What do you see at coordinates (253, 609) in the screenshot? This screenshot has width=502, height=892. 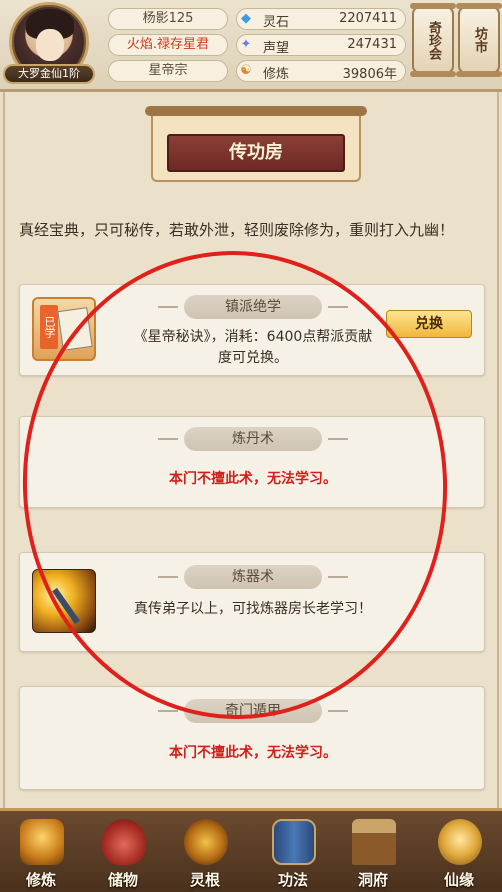 I see `skill-description: 真传弟子以上，可找炼器房长老学习！` at bounding box center [253, 609].